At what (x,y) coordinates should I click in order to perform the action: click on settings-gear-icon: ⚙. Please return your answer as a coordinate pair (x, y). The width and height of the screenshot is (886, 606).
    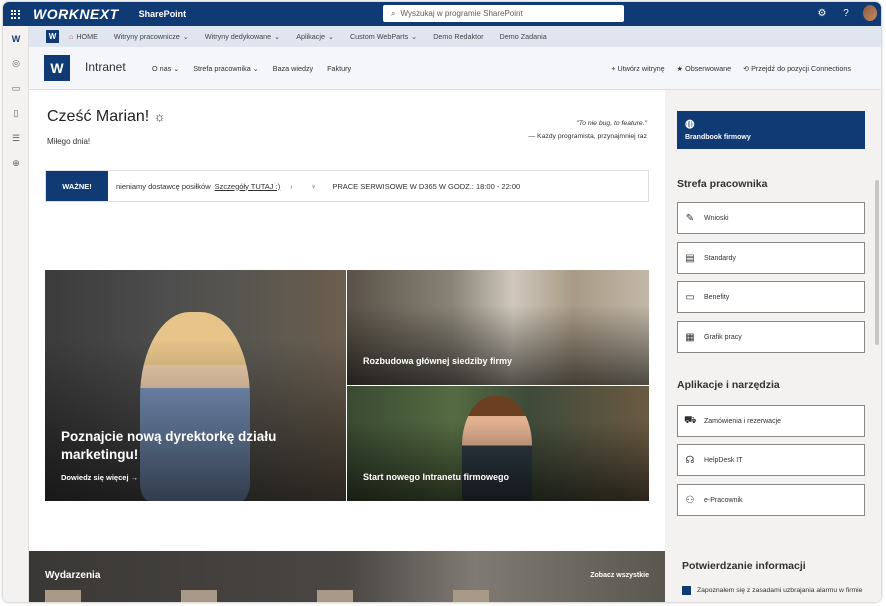
    Looking at the image, I should click on (822, 13).